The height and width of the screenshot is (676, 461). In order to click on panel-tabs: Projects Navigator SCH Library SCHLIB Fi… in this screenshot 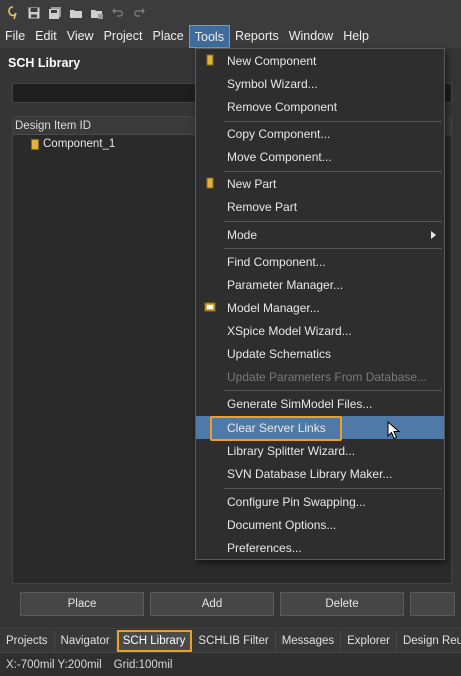, I will do `click(230, 640)`.